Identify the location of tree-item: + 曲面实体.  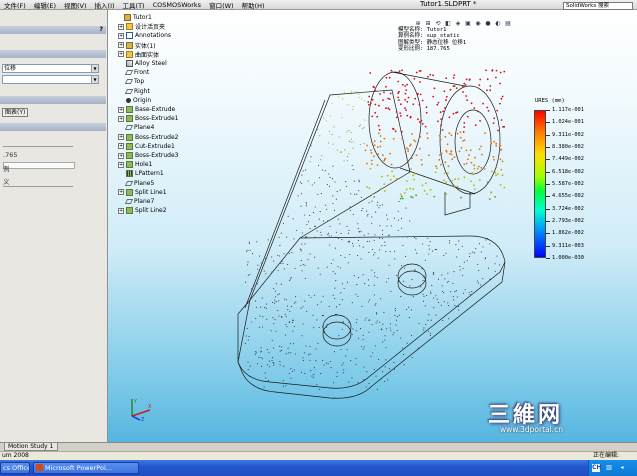
(138, 54).